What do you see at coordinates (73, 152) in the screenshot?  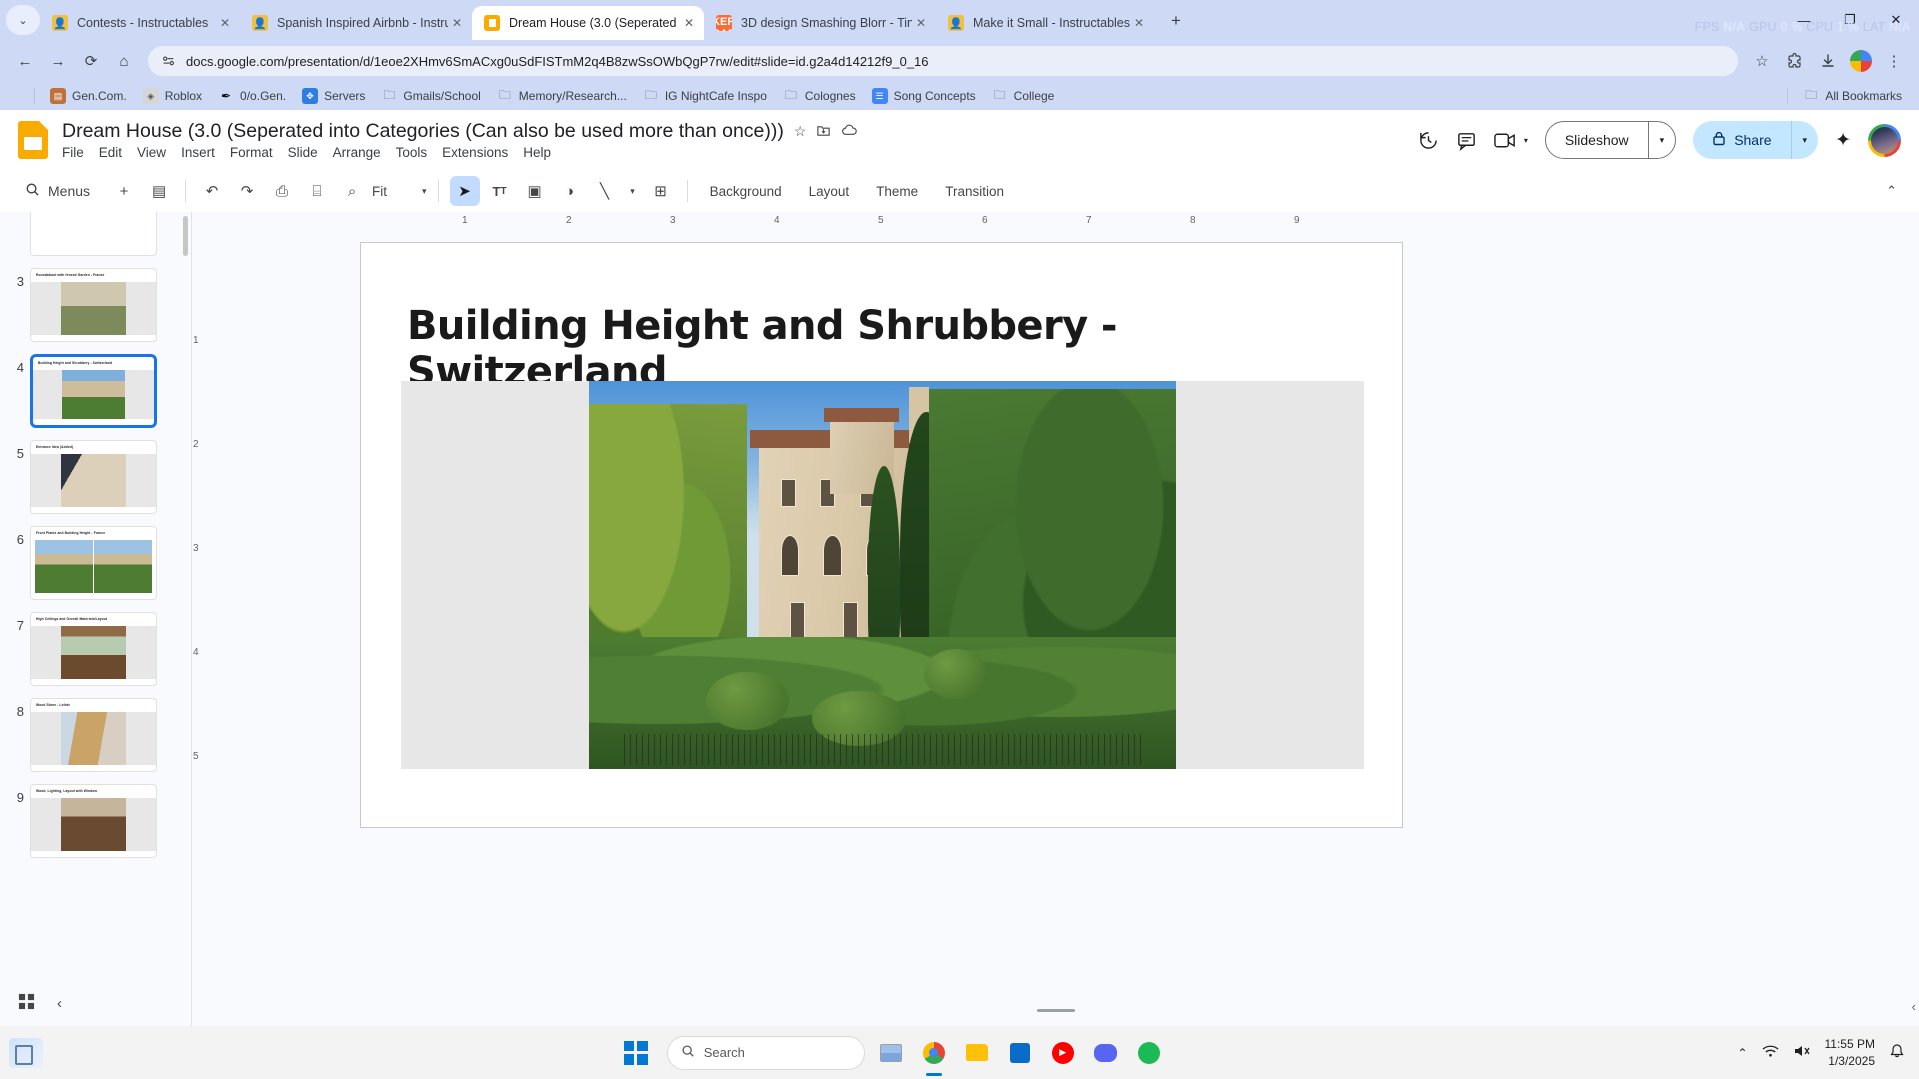 I see `menu-file: File` at bounding box center [73, 152].